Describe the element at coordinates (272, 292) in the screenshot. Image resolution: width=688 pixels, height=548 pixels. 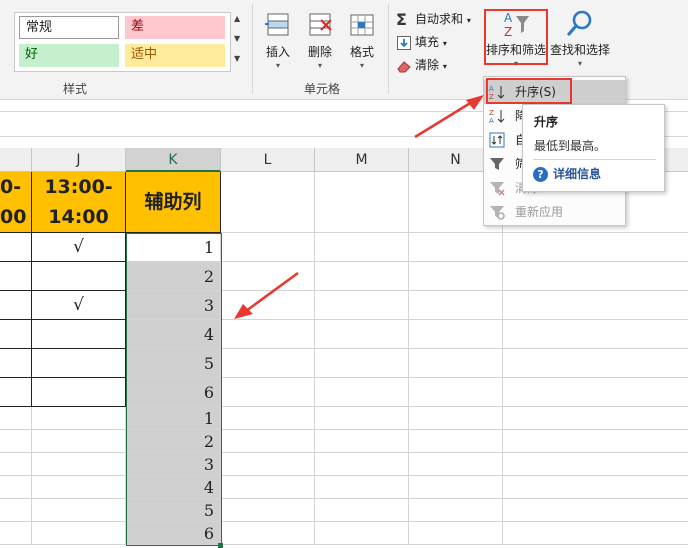
I see `arrow-to-helper-column` at that location.